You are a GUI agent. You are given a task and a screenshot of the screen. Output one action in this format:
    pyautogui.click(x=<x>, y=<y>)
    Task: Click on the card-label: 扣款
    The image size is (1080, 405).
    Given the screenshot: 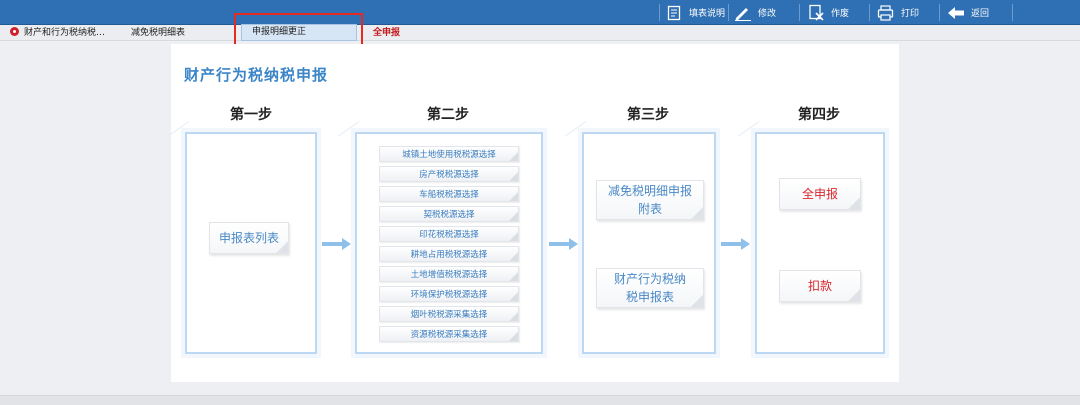 What is the action you would take?
    pyautogui.click(x=819, y=286)
    